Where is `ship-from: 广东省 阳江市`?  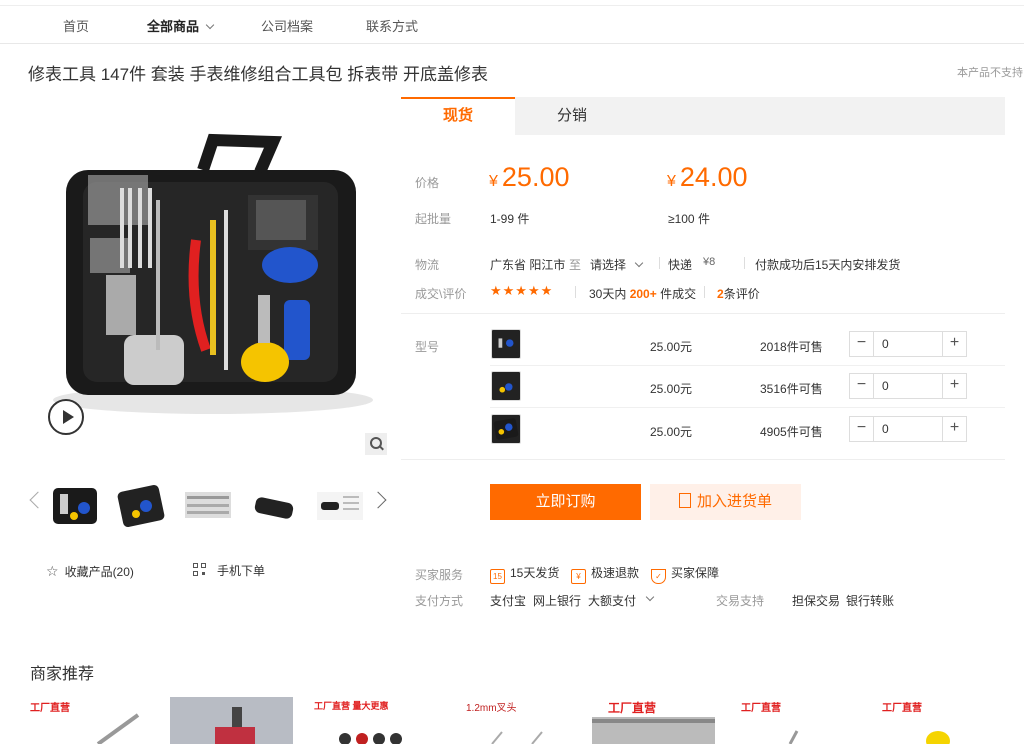 ship-from: 广东省 阳江市 is located at coordinates (528, 265).